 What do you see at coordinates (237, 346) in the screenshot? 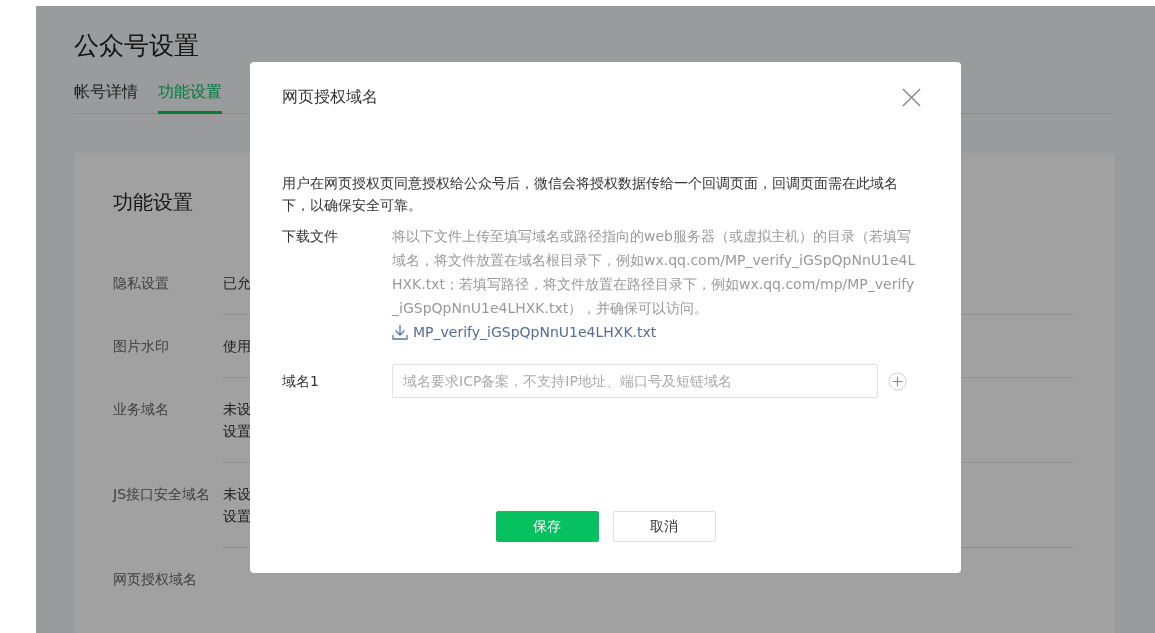
I see `setting-value: 使用` at bounding box center [237, 346].